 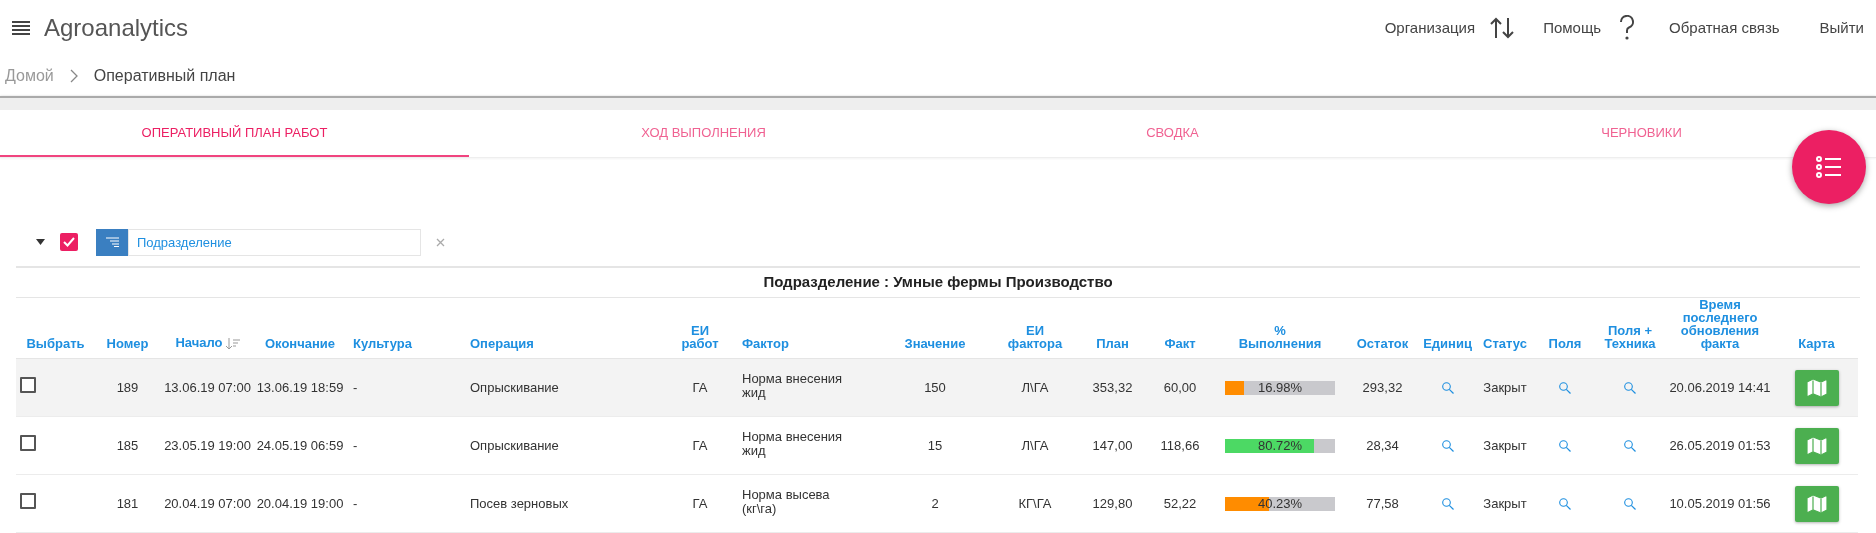 I want to click on list-icon, so click(x=1829, y=167).